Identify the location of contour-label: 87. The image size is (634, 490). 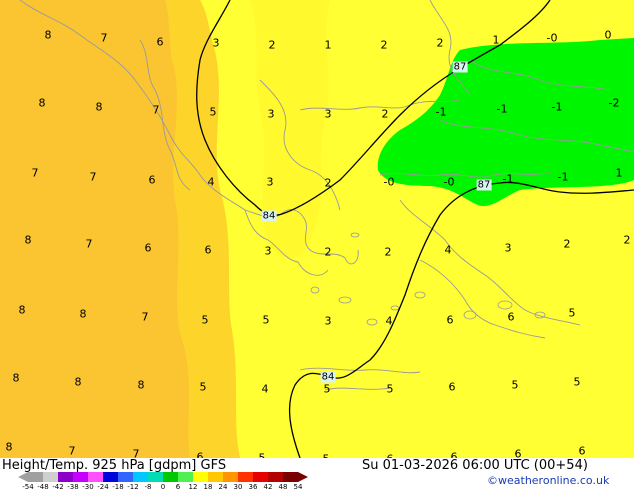
(460, 67).